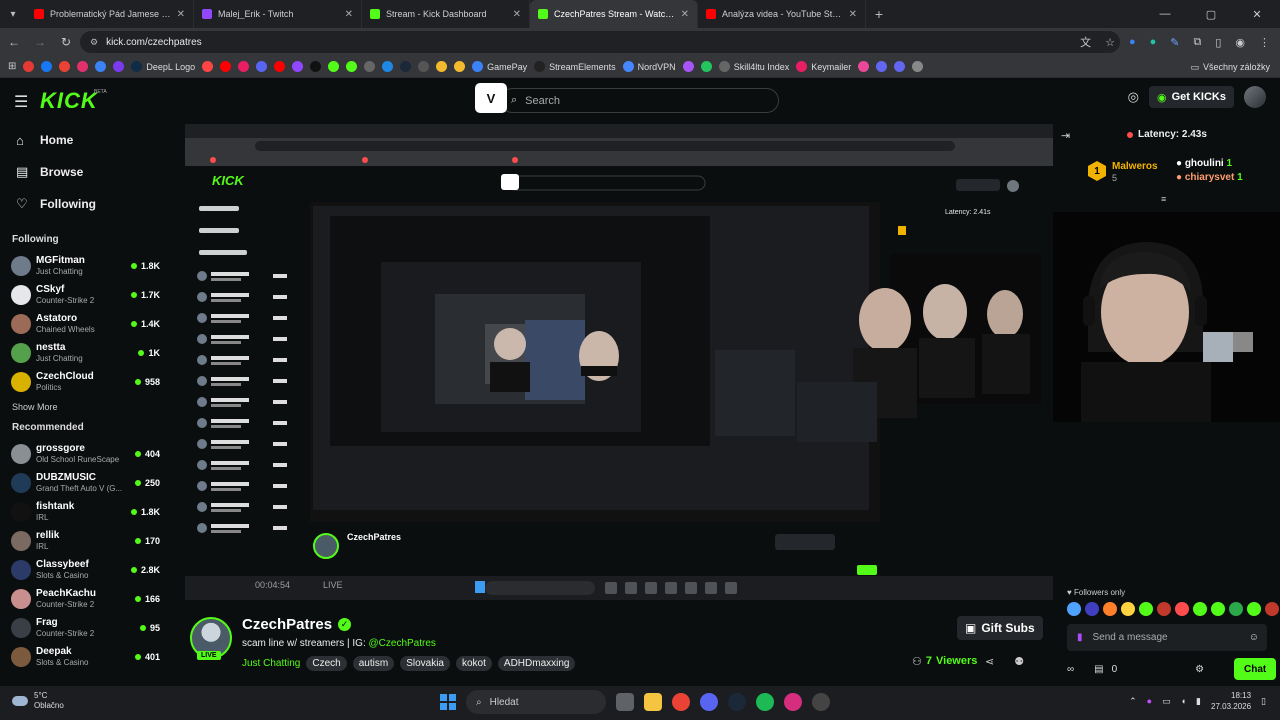  What do you see at coordinates (1019, 661) in the screenshot?
I see `follow-user-icon: ⚉` at bounding box center [1019, 661].